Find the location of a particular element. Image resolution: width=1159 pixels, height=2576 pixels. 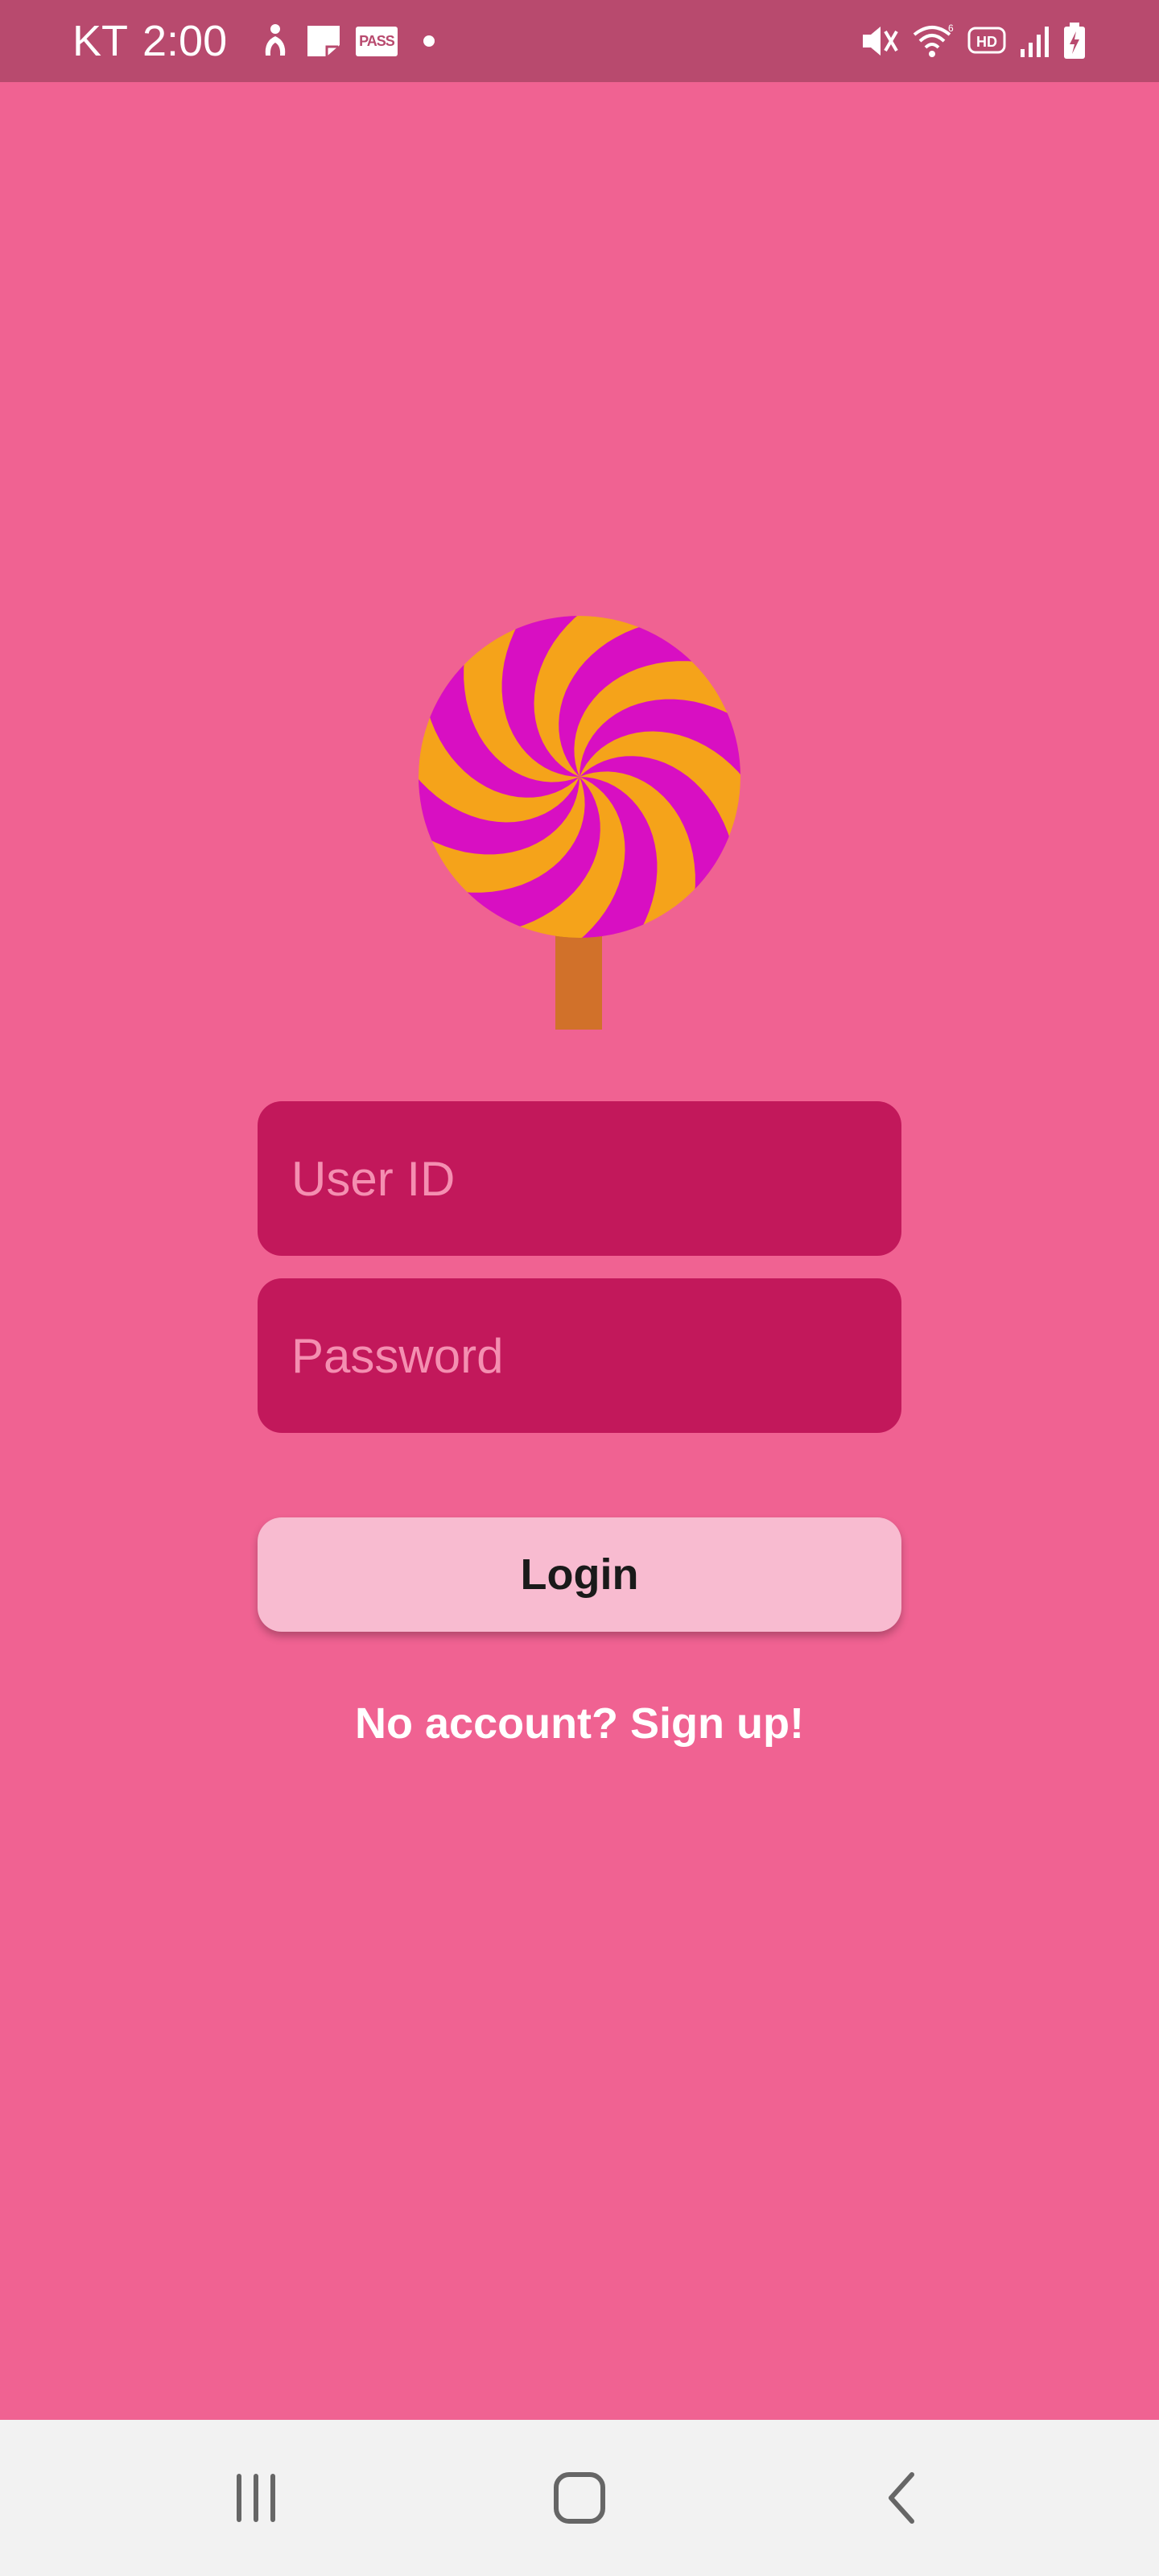

hd-label: HD is located at coordinates (986, 42).